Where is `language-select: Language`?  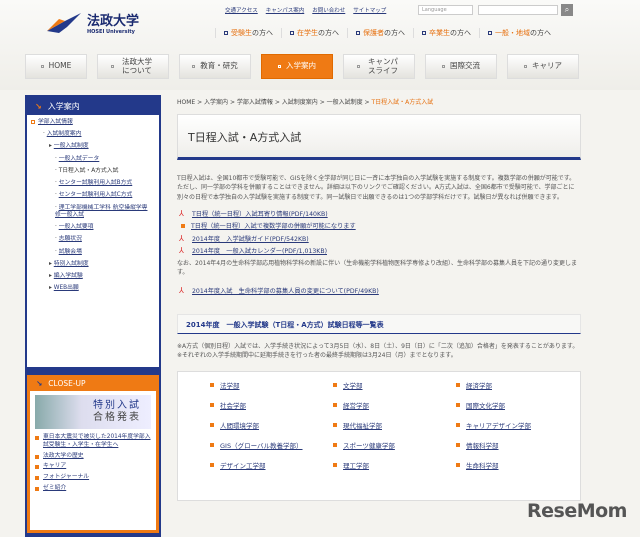
language-select: Language is located at coordinates (445, 10).